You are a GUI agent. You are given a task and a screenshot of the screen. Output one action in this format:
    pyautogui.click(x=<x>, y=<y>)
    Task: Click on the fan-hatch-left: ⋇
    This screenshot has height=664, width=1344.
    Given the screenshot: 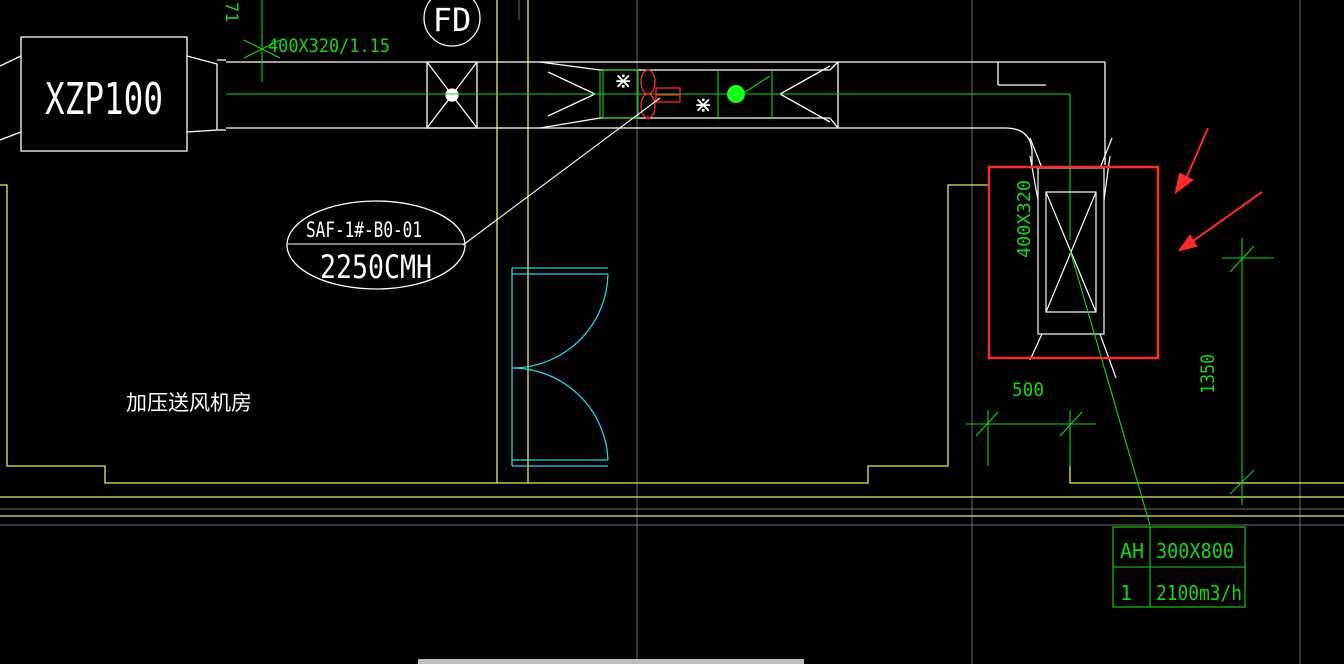 What is the action you would take?
    pyautogui.click(x=623, y=81)
    